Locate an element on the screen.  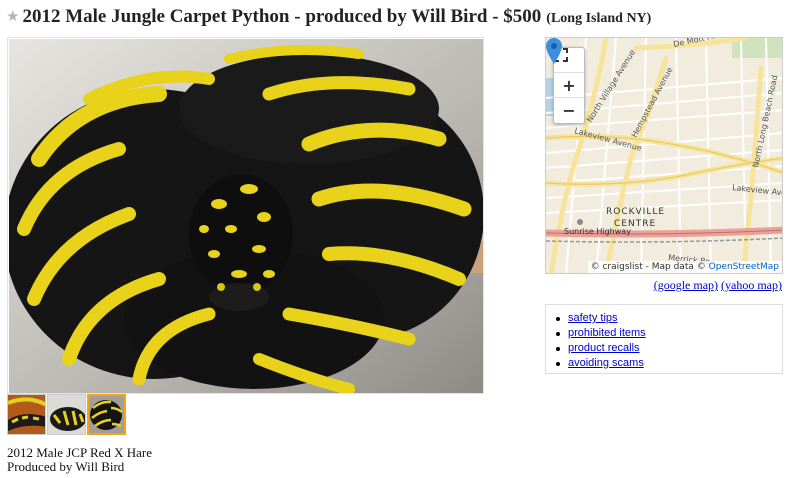
avoiding-scams-link: avoiding scams is located at coordinates (606, 363).